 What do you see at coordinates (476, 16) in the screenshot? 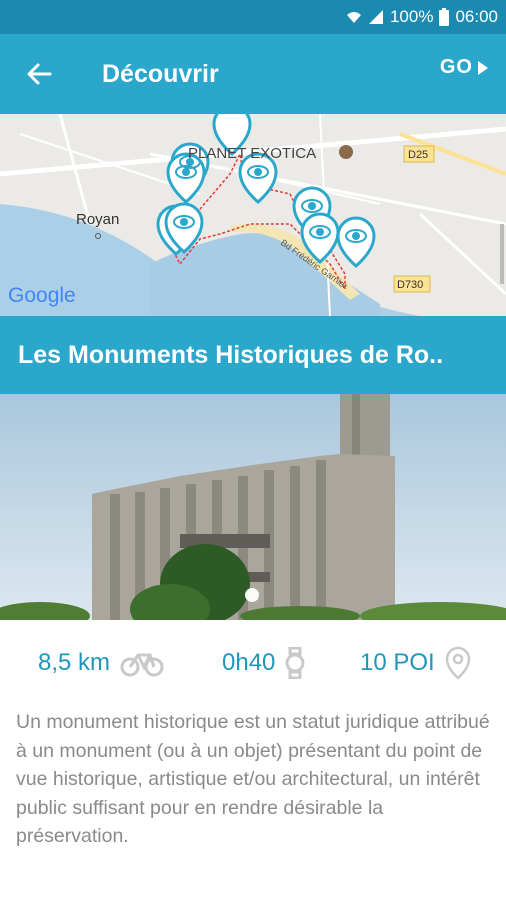
I see `clock: 06:00` at bounding box center [476, 16].